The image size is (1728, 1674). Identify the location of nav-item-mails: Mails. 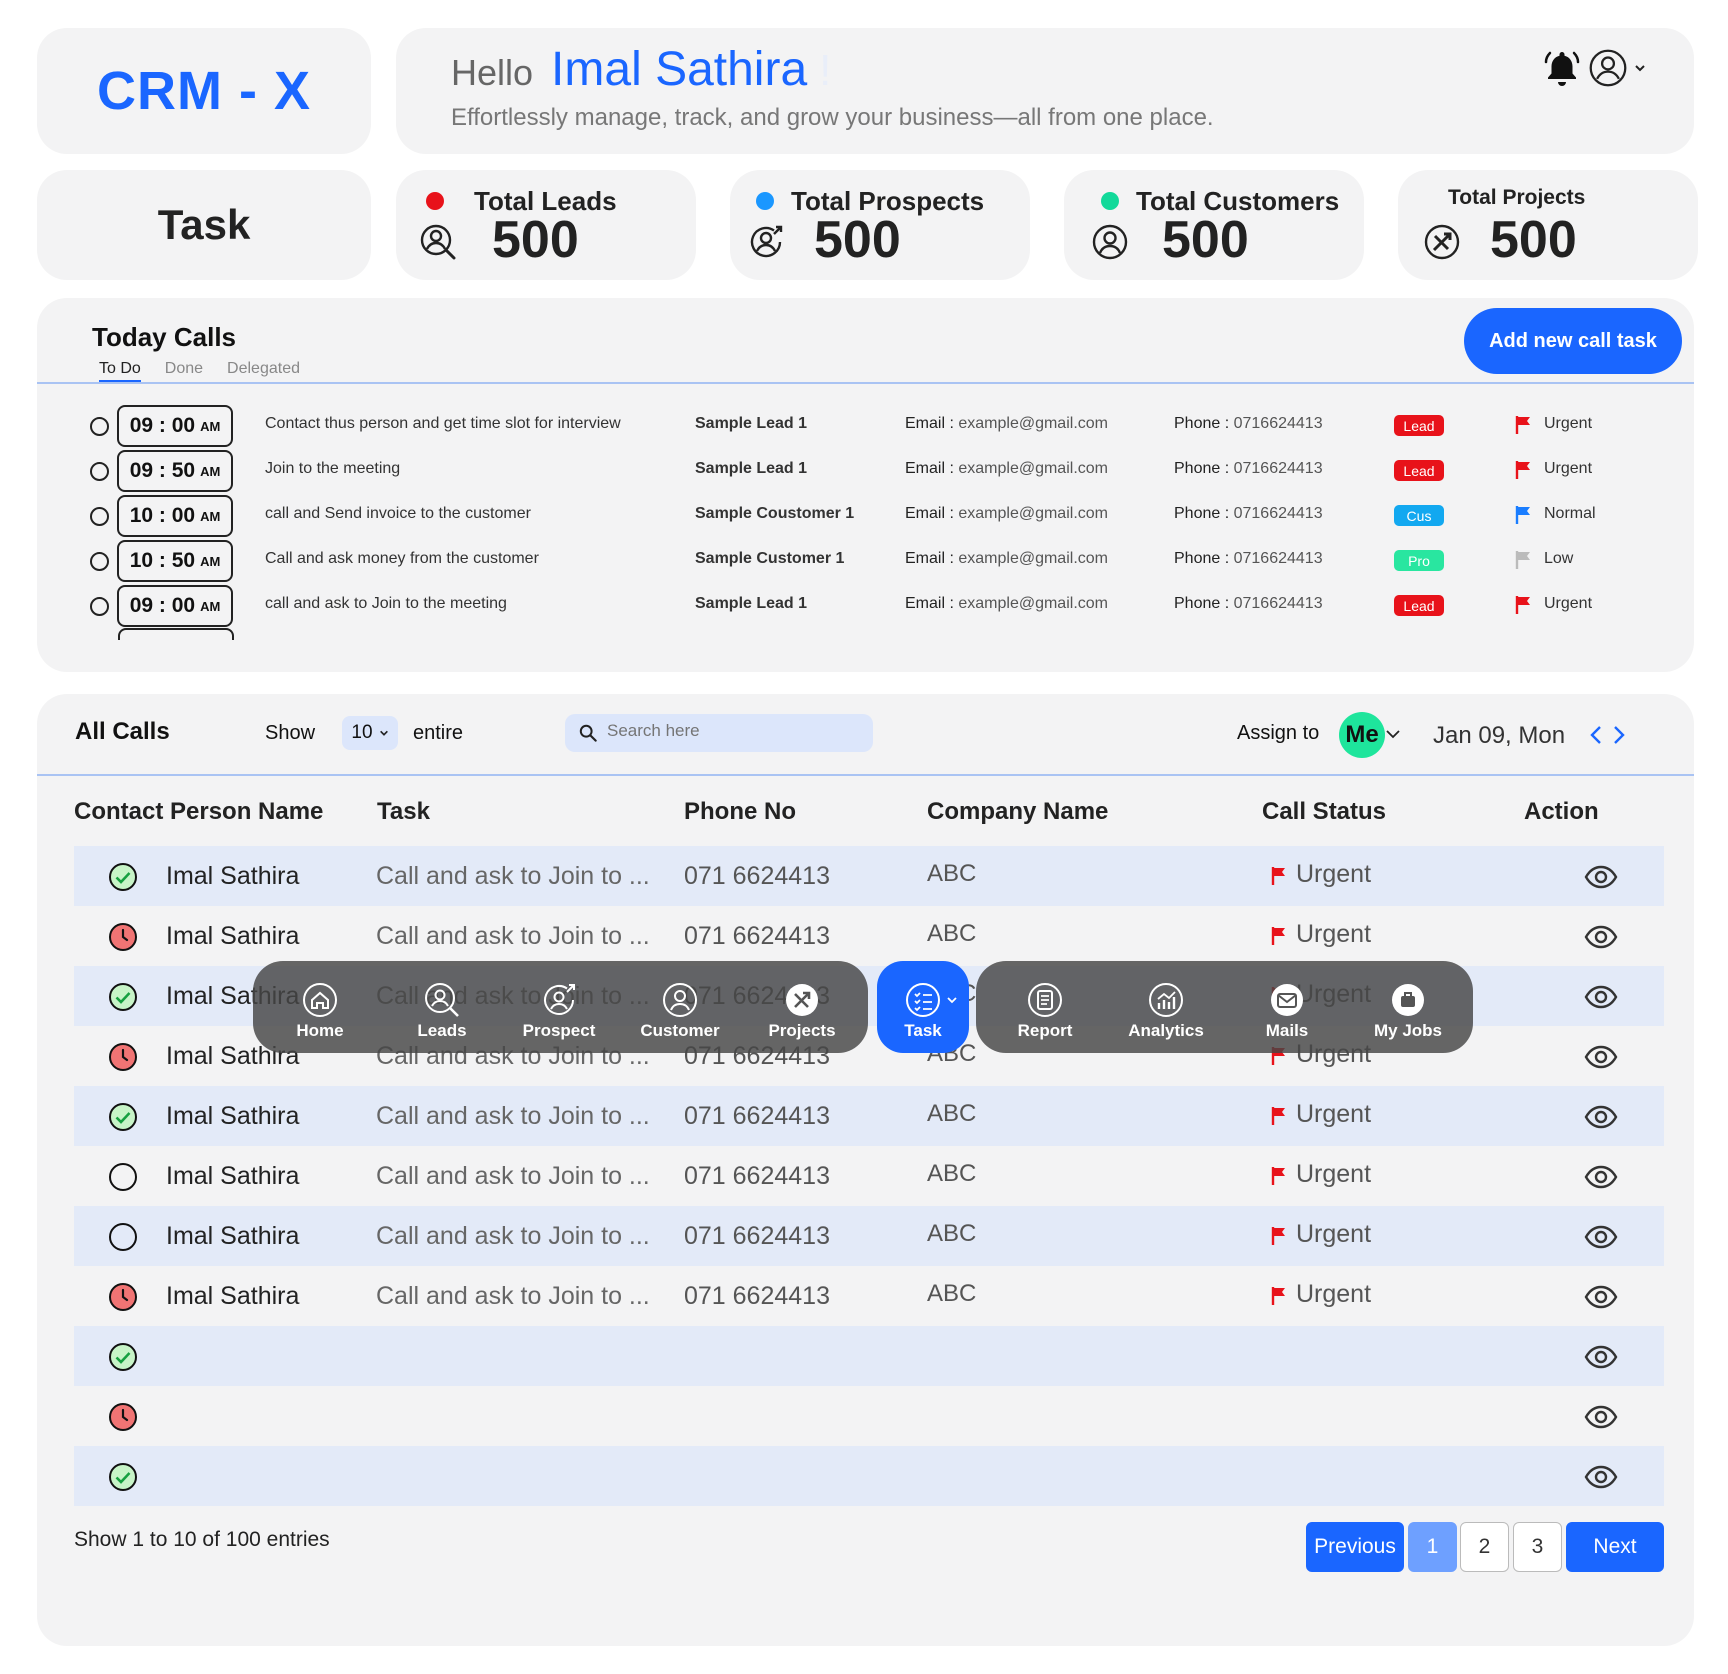
(1287, 1017).